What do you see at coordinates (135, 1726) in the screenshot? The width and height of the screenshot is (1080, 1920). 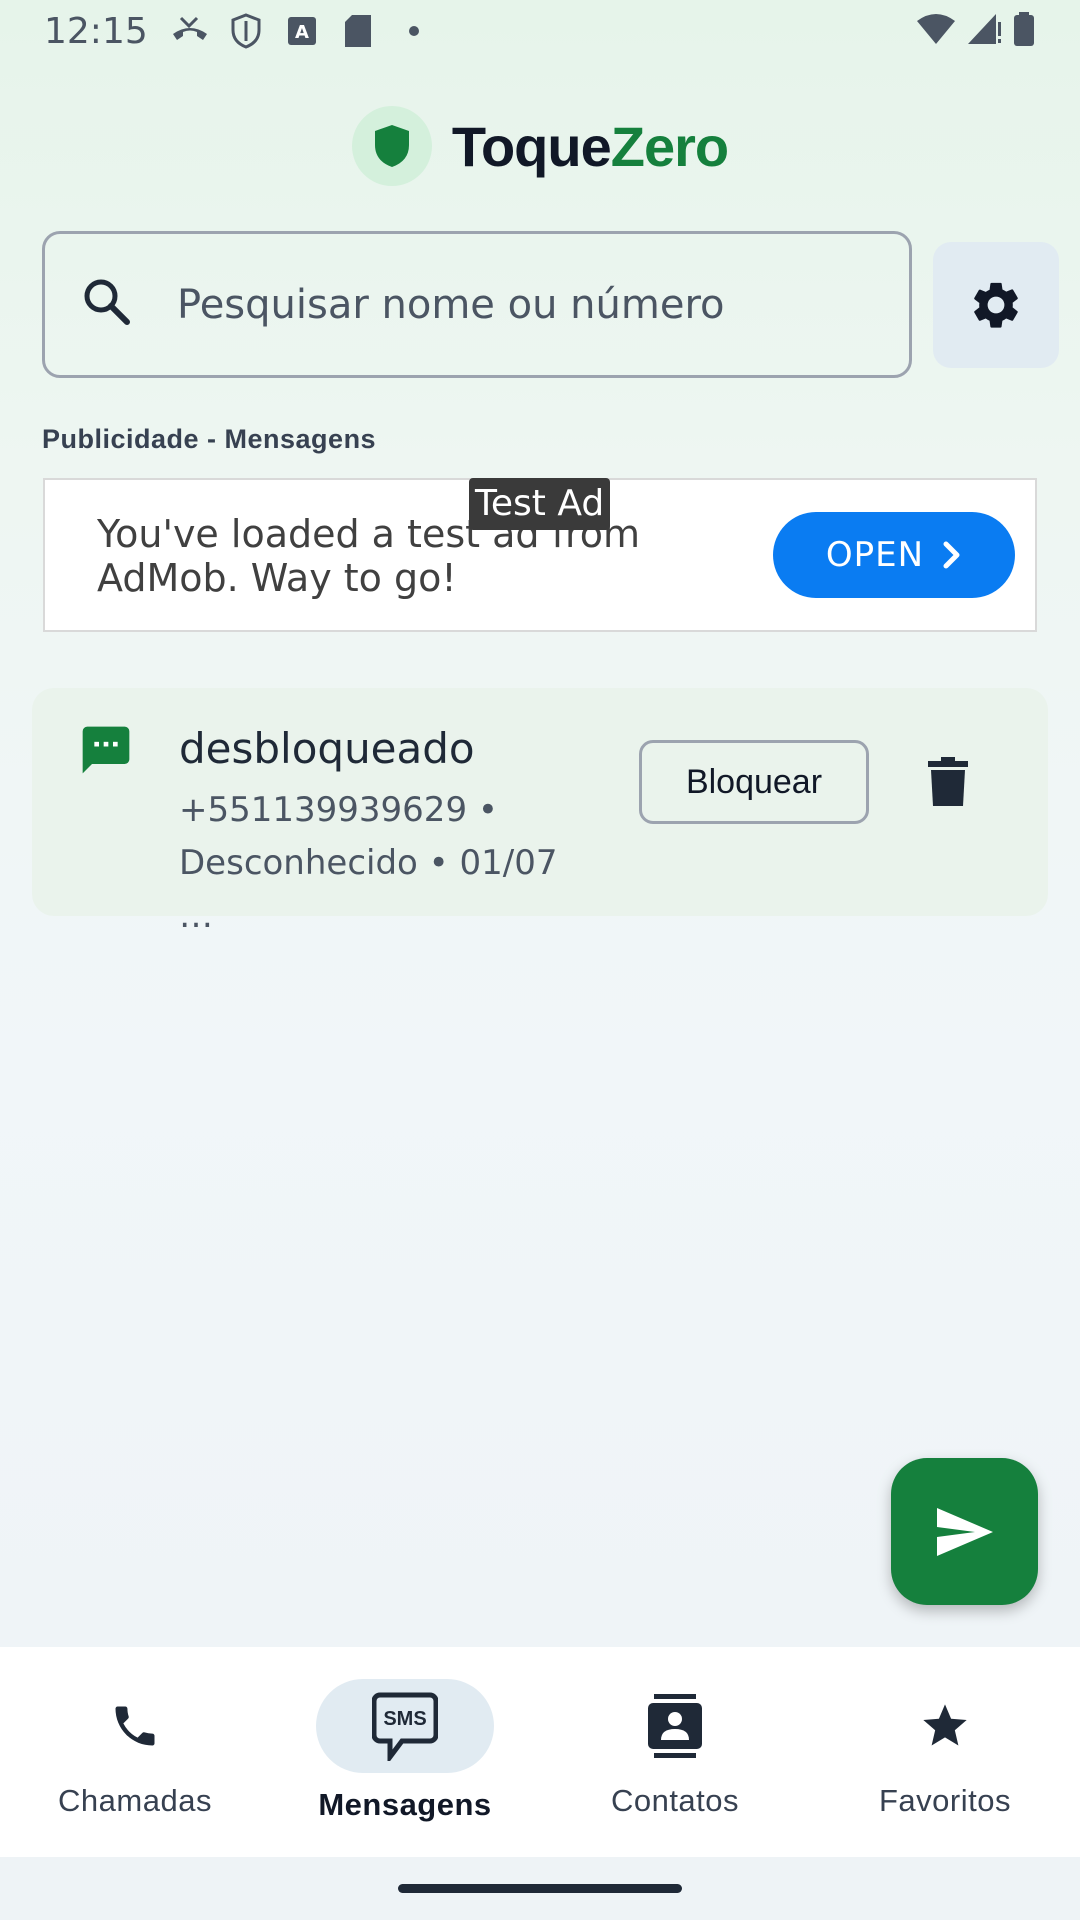 I see `phone-icon` at bounding box center [135, 1726].